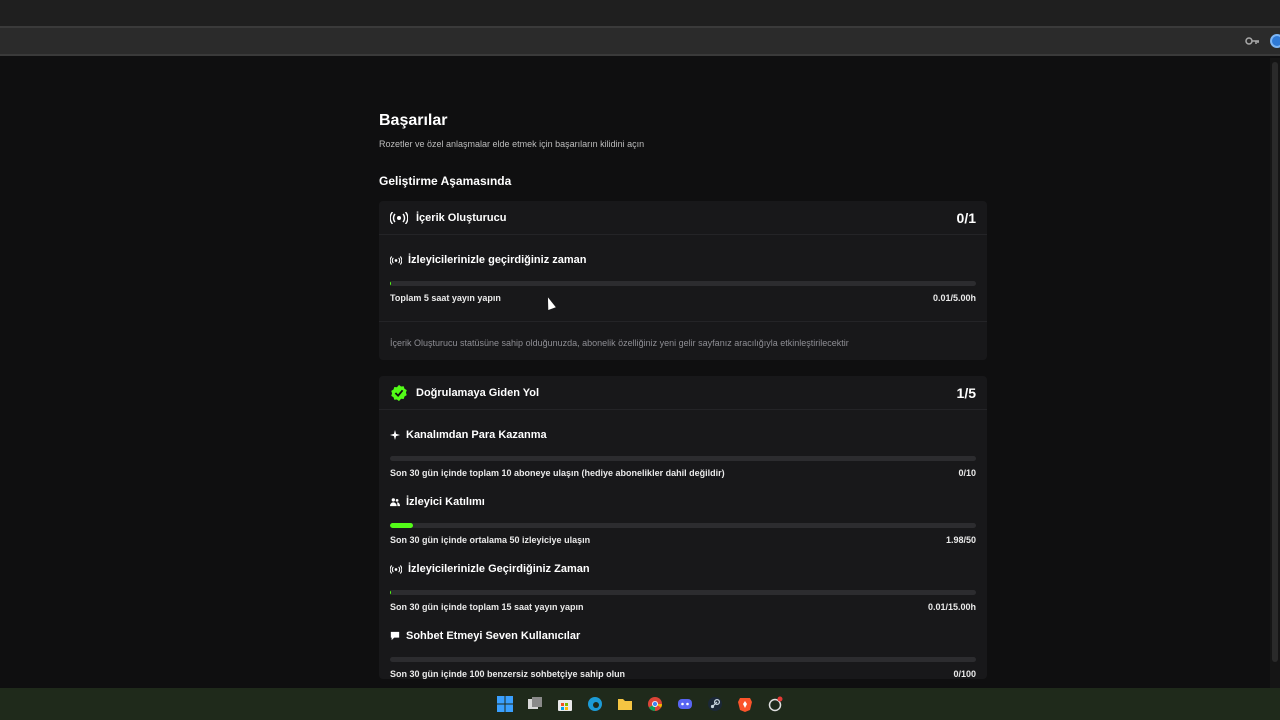  I want to click on windows-start-icon, so click(505, 704).